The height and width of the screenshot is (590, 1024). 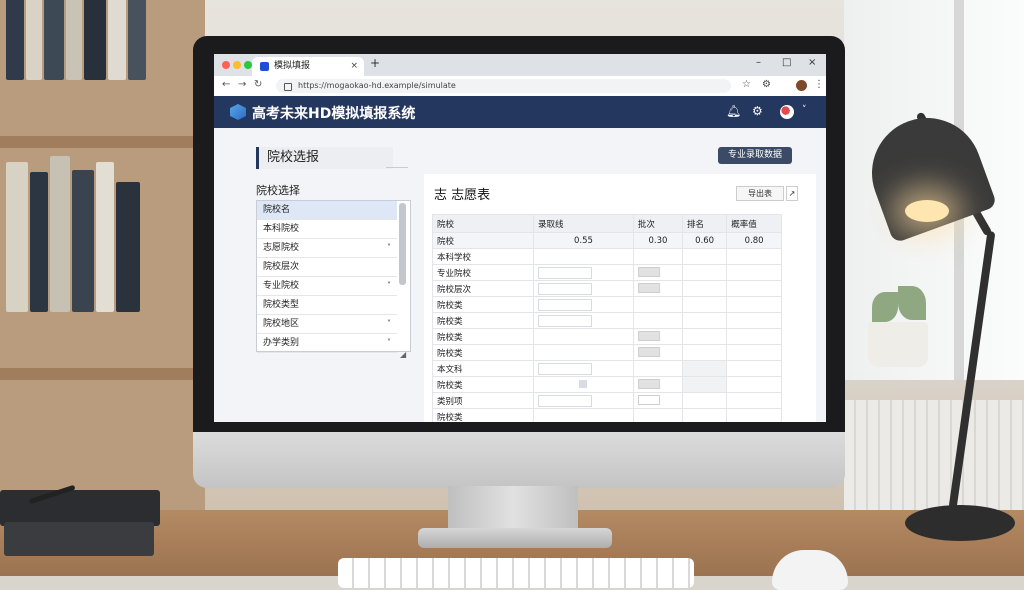 I want to click on app-title: 高考未来HD模拟填报系统, so click(x=334, y=114).